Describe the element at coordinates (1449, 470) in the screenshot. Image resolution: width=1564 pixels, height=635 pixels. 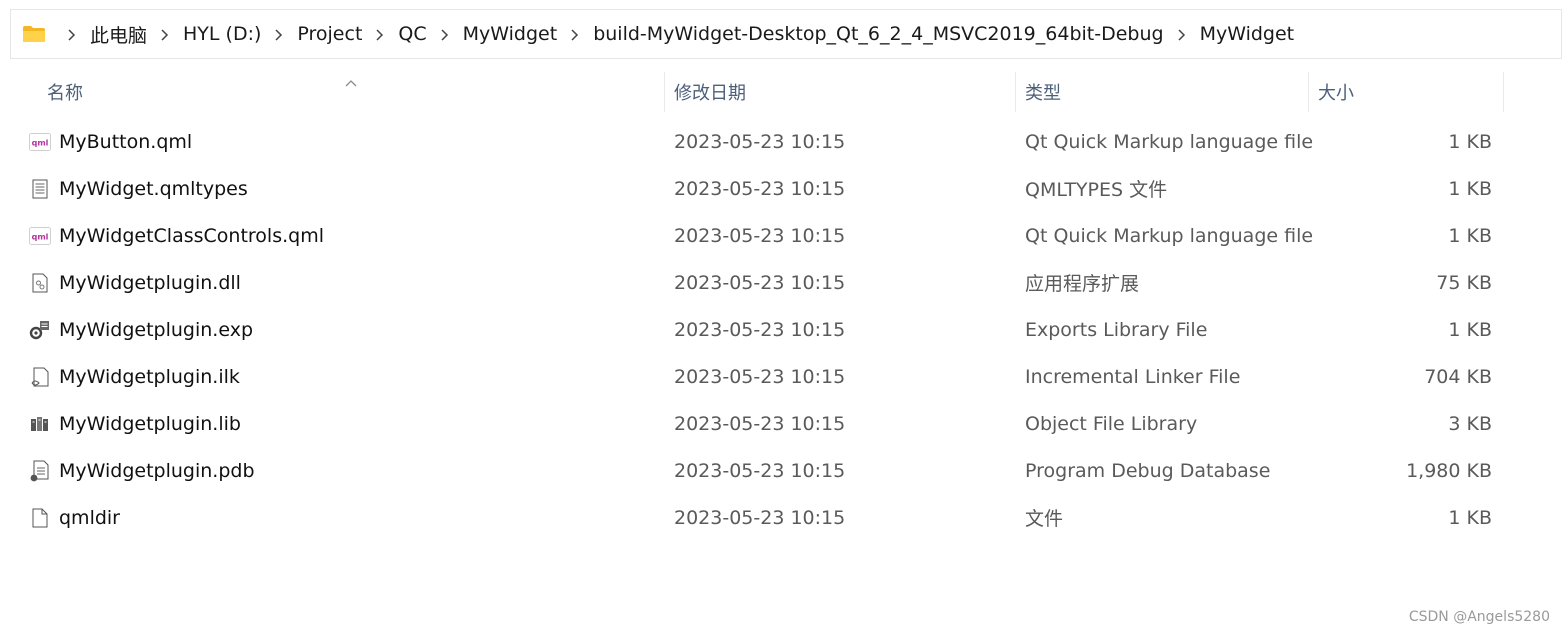
I see `file-size: 1,980 KB` at that location.